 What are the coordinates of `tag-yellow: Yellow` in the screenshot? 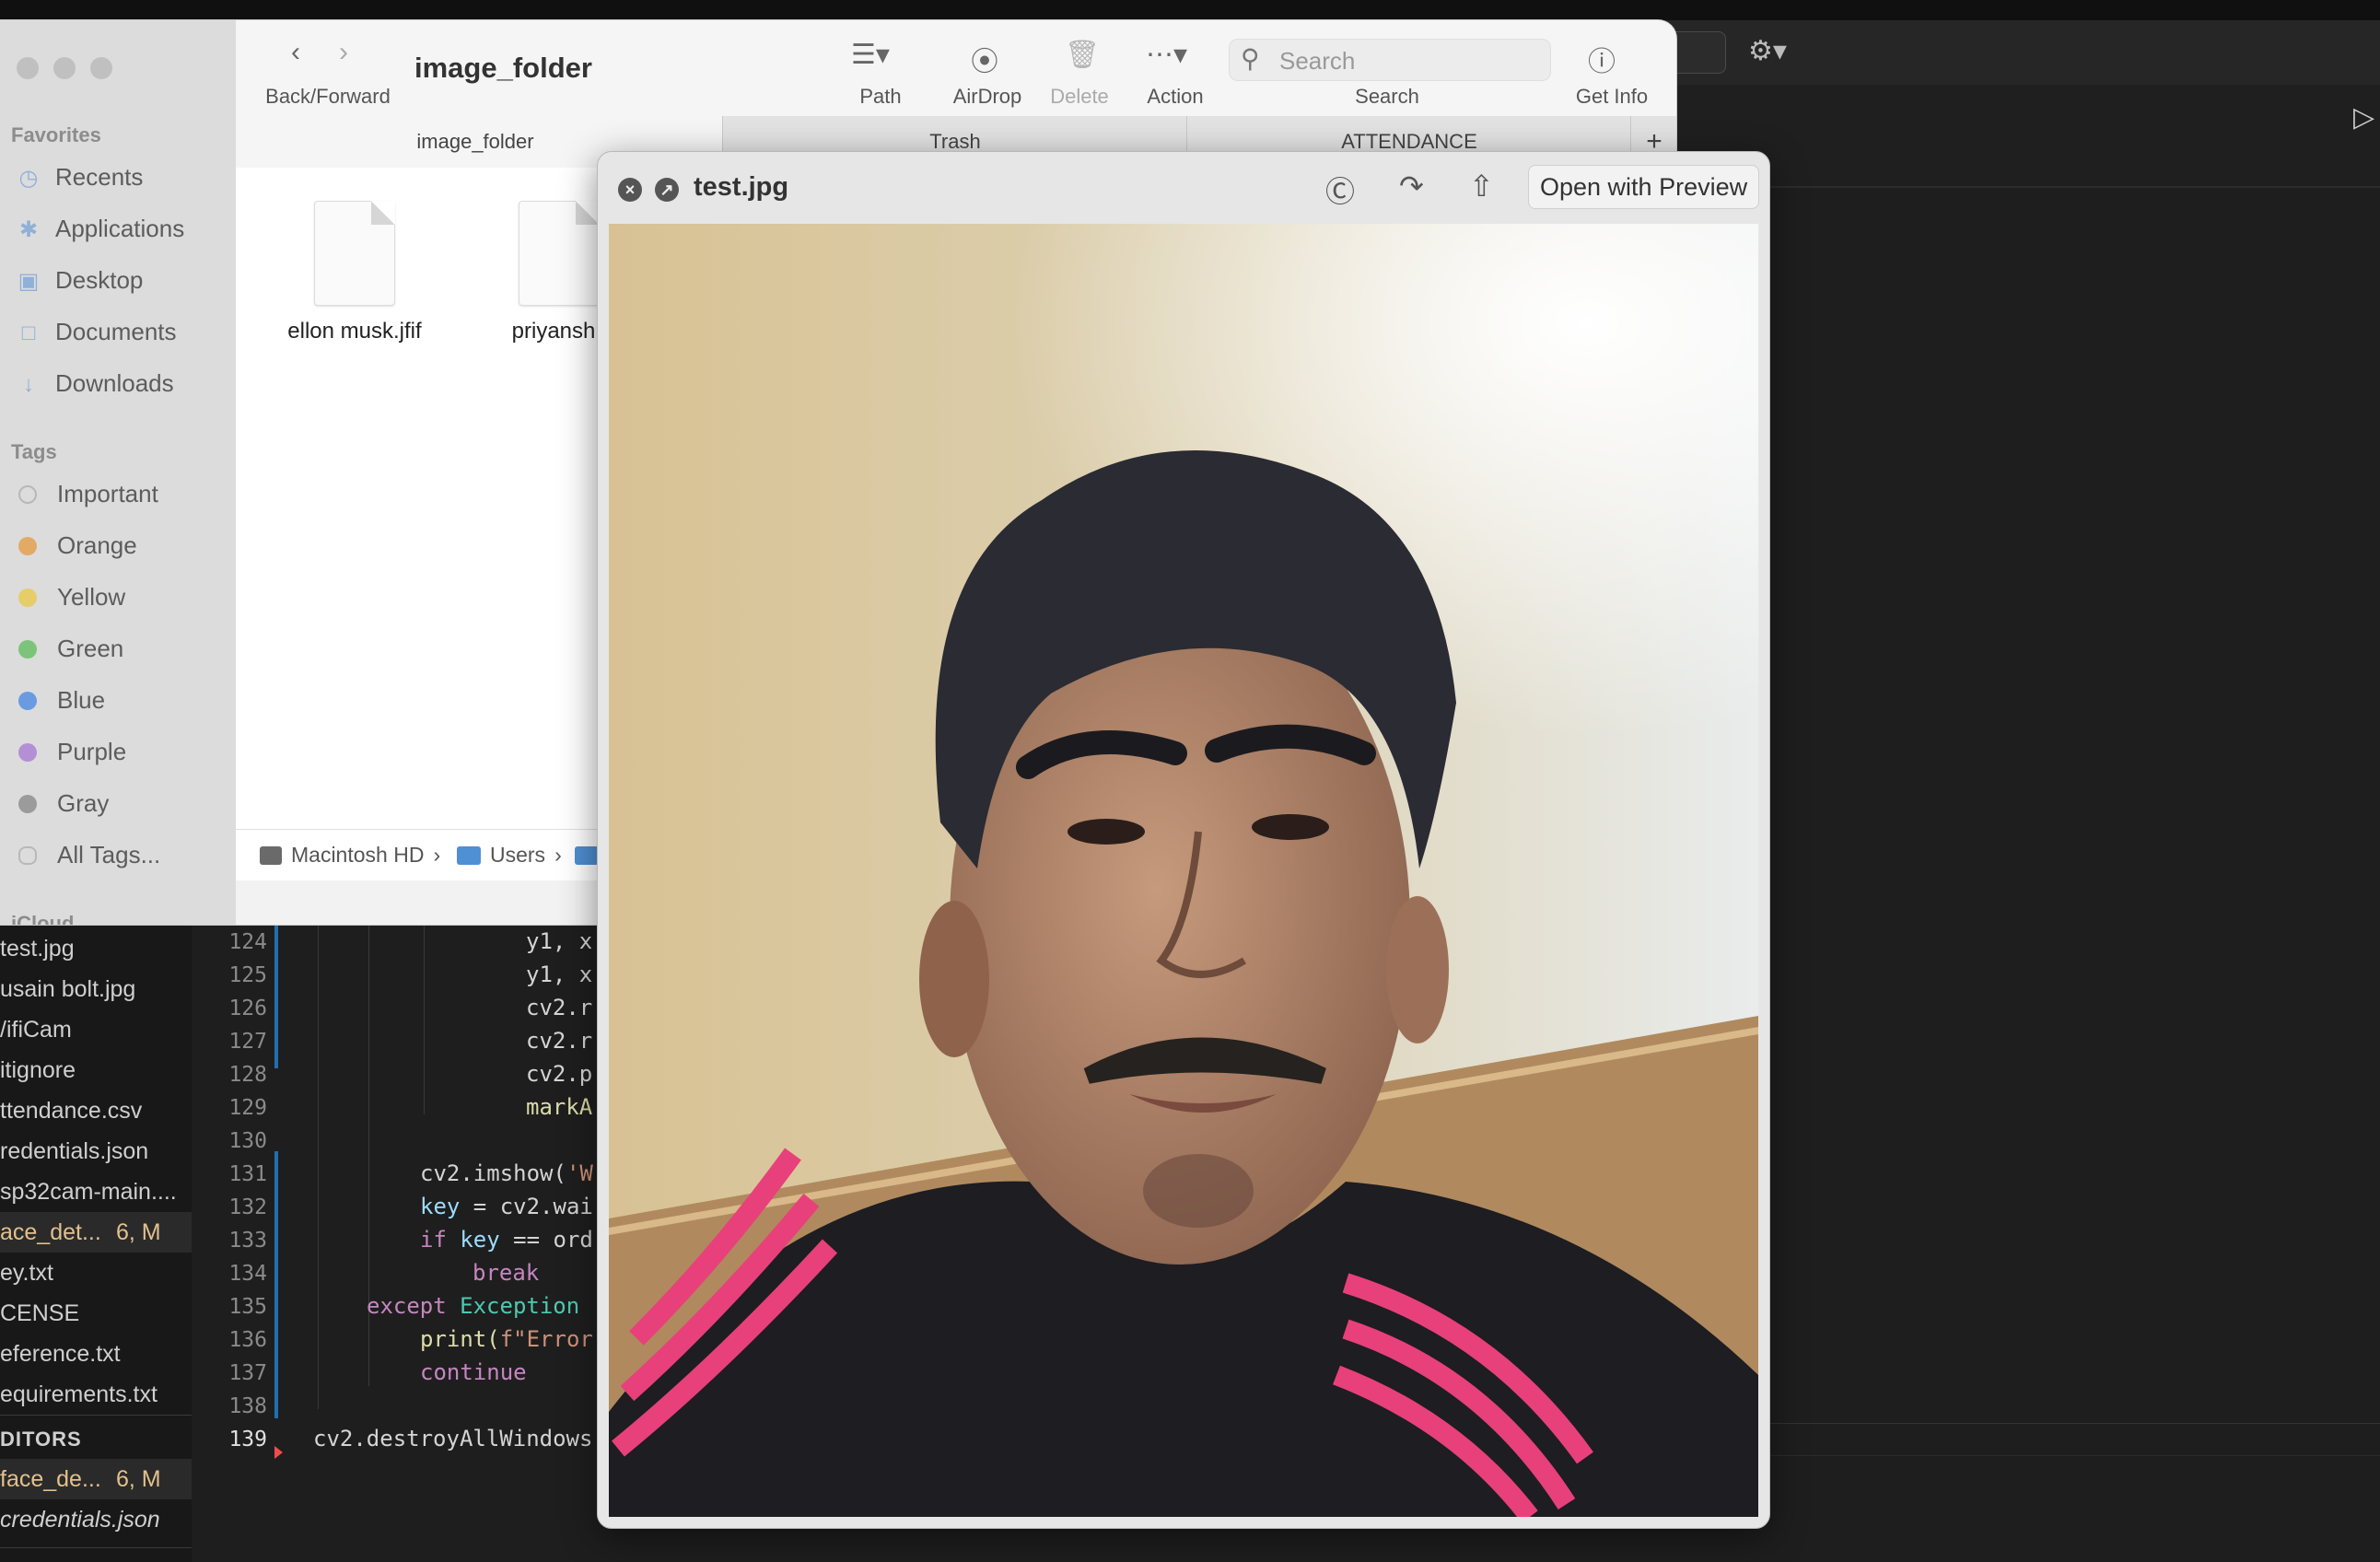 It's located at (70, 596).